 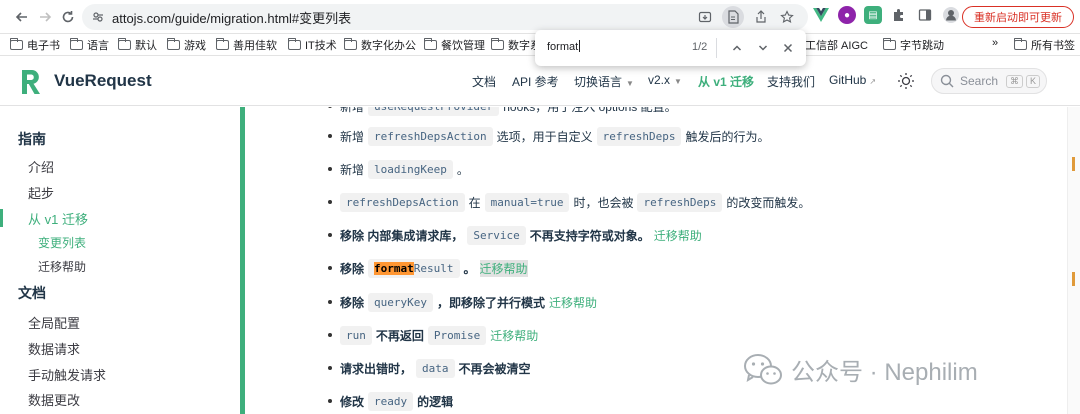 What do you see at coordinates (847, 15) in the screenshot?
I see `extension-purple-icon: ●` at bounding box center [847, 15].